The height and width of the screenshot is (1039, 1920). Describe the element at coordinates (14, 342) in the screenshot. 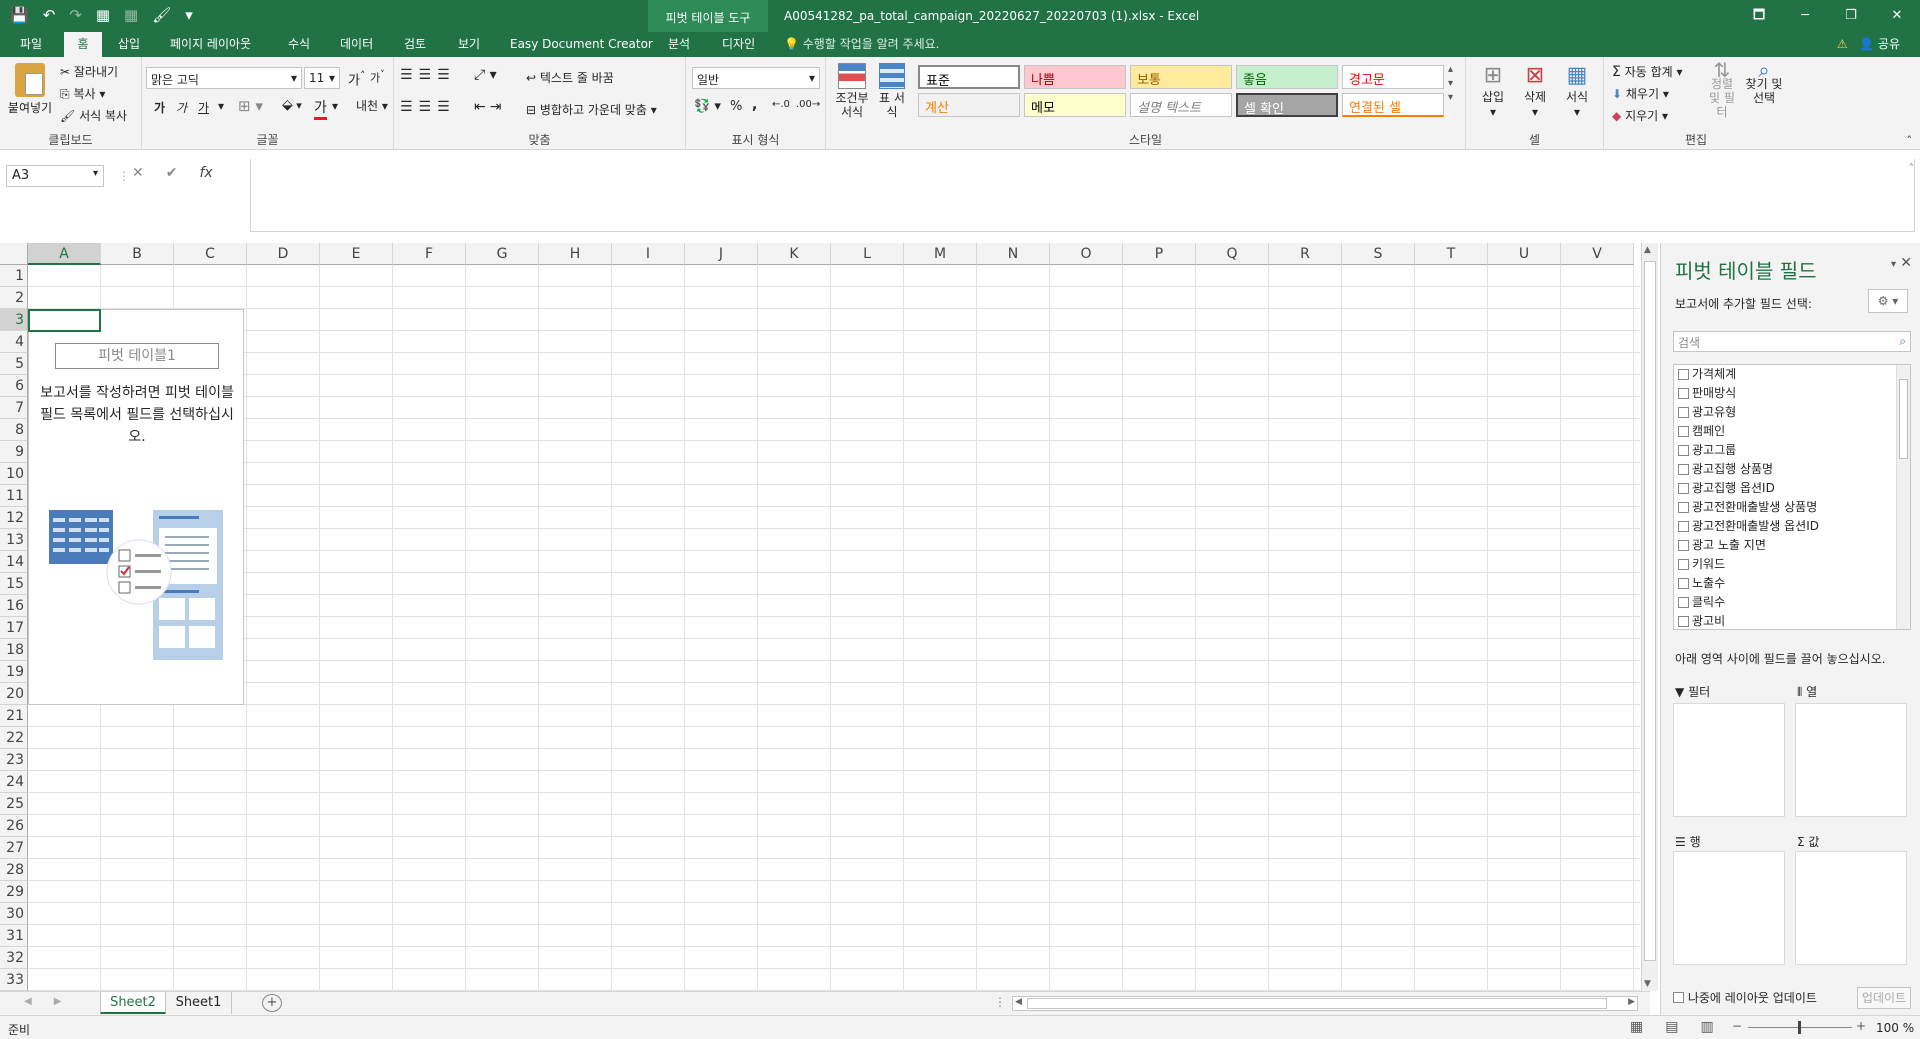

I see `row-header-4: 4` at that location.